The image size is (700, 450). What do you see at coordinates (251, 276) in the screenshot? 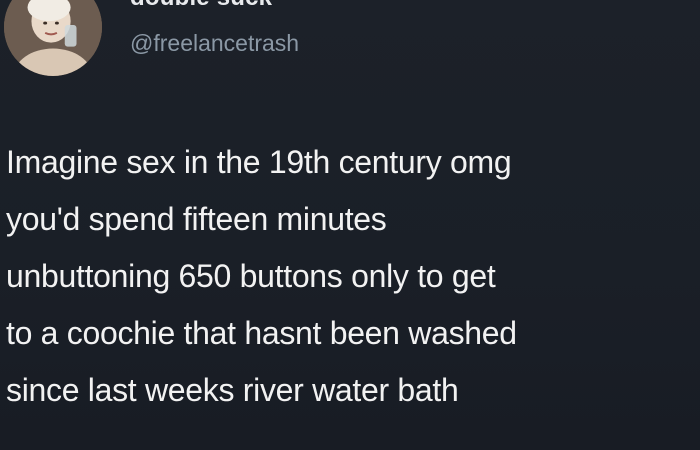
I see `tweet-text-line: unbuttoning 650 buttons only to get` at bounding box center [251, 276].